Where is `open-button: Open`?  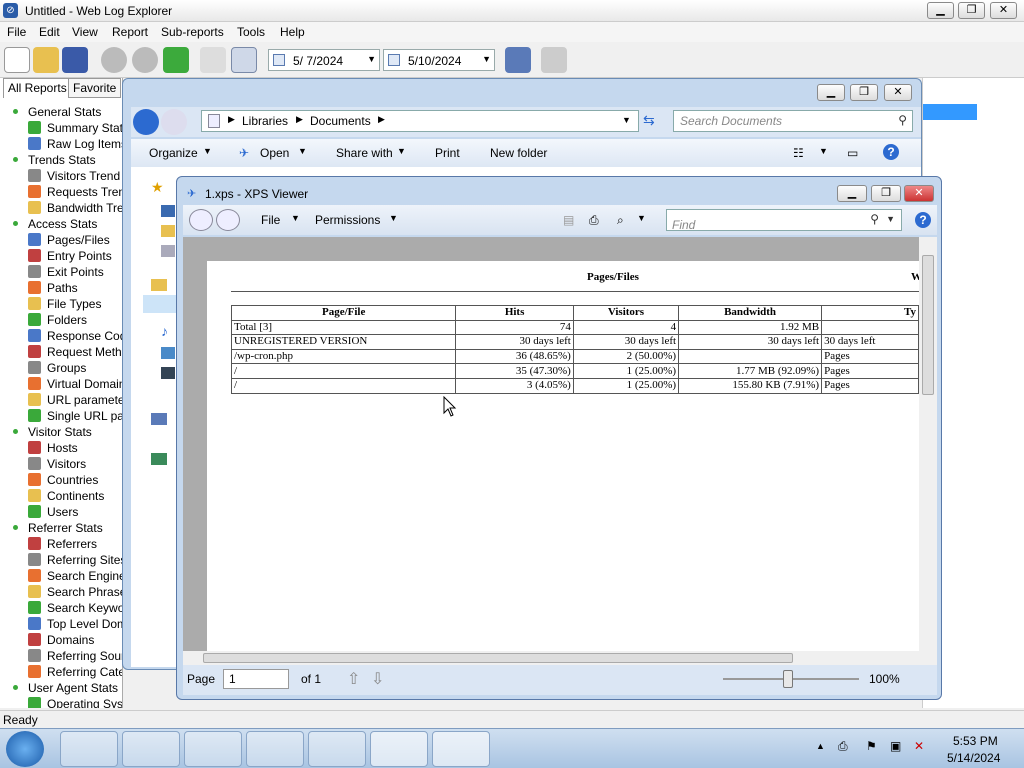 open-button: Open is located at coordinates (274, 153).